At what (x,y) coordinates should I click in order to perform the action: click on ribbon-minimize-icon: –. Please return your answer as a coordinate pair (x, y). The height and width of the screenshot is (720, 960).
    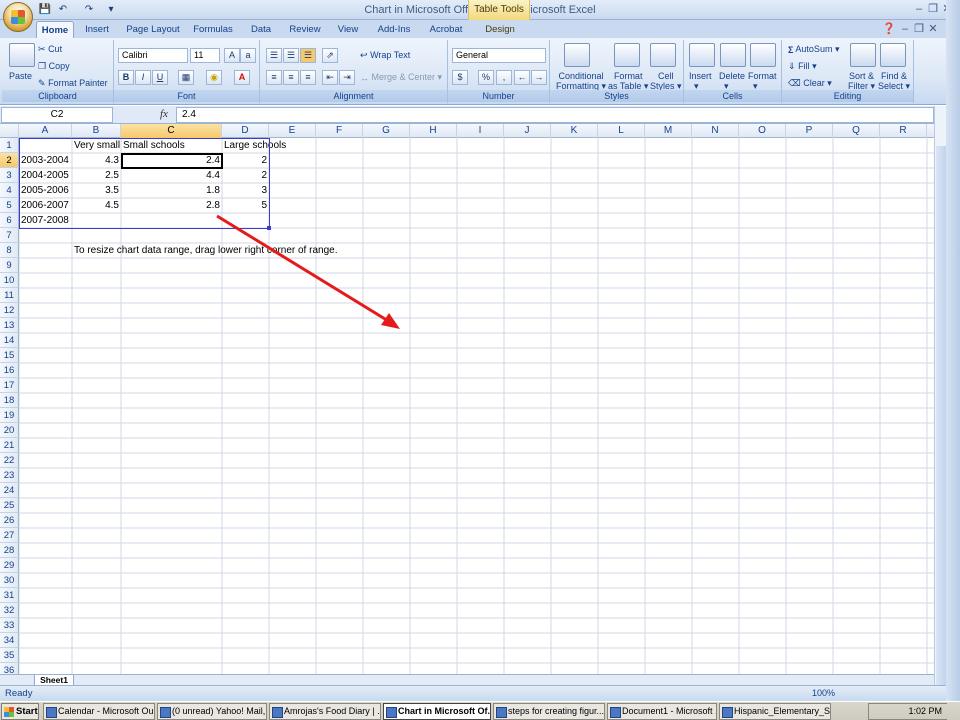
    Looking at the image, I should click on (905, 29).